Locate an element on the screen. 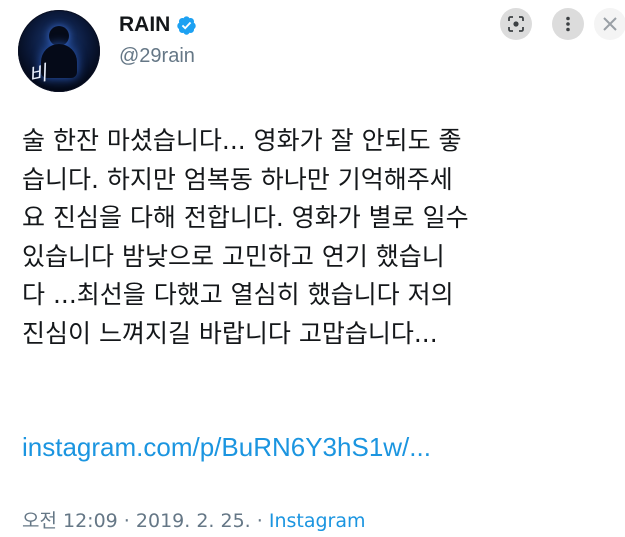 Image resolution: width=625 pixels, height=537 pixels. name-row: RAIN is located at coordinates (158, 25).